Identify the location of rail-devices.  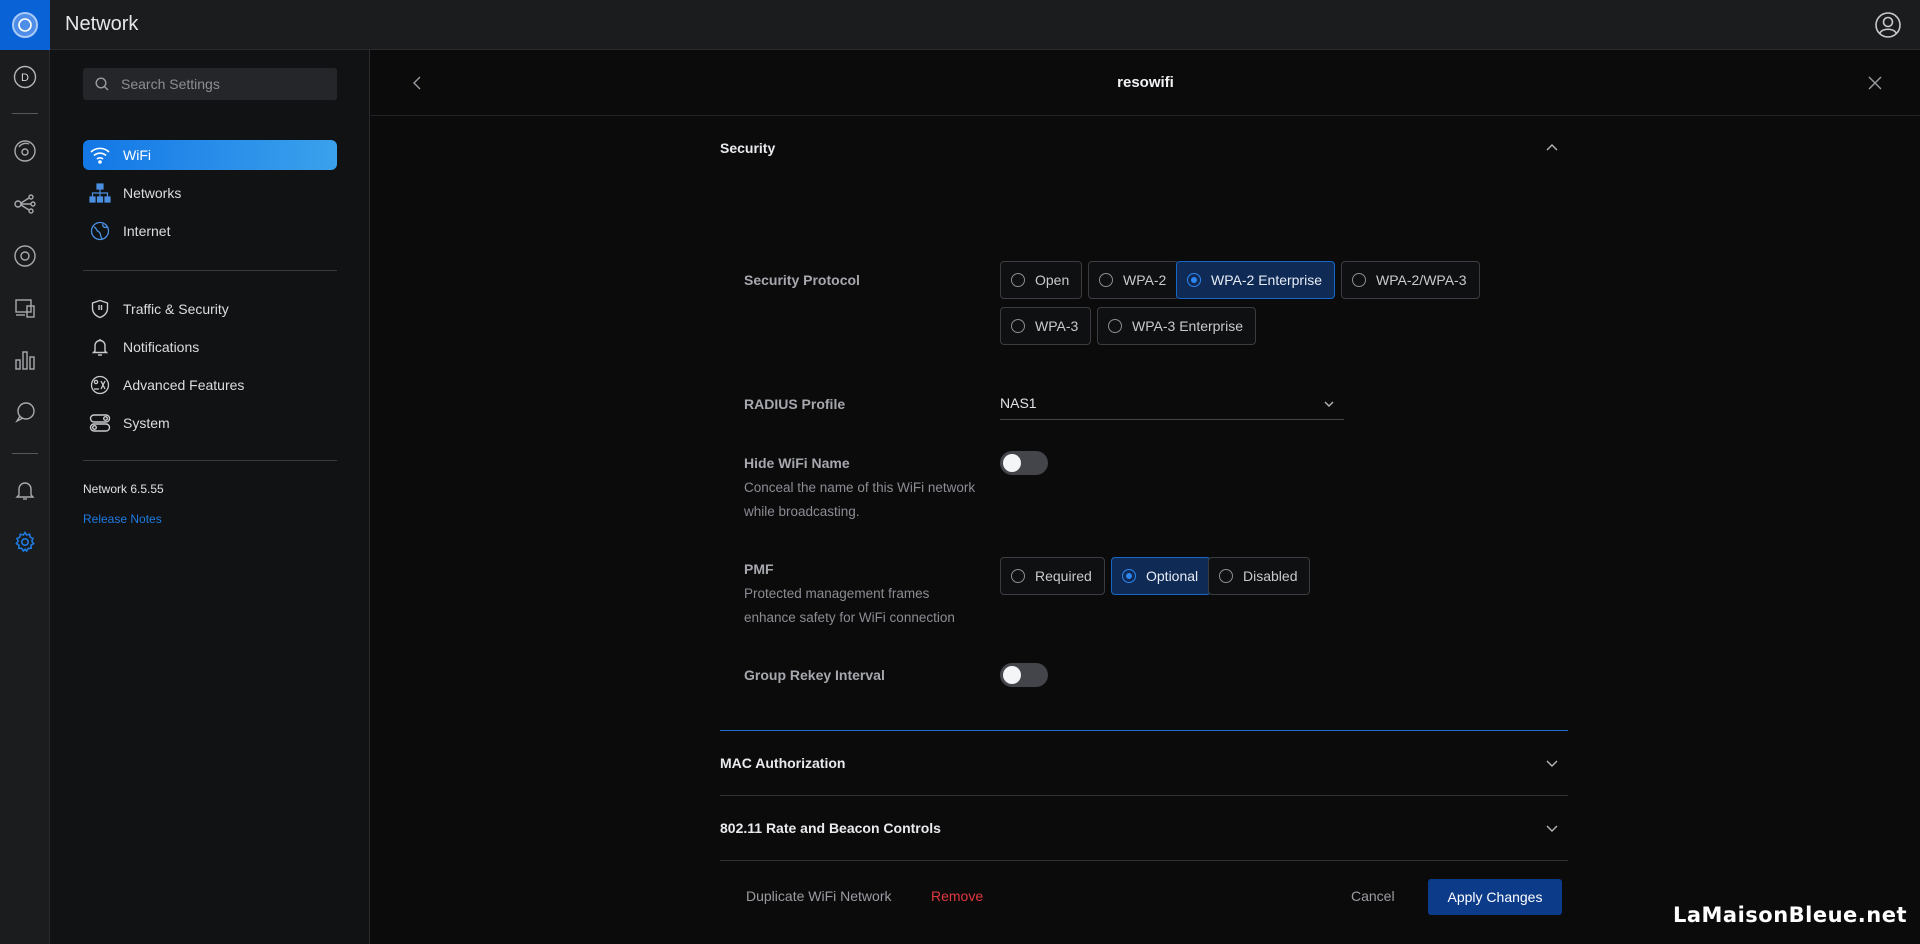
(25, 204).